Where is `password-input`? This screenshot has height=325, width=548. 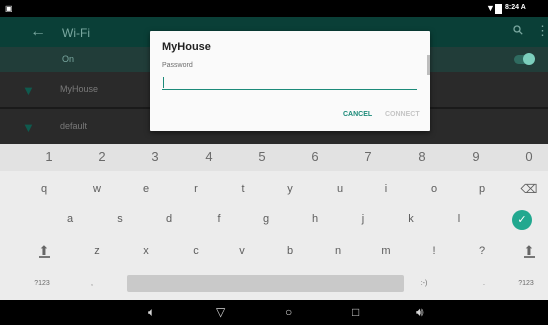
password-input is located at coordinates (289, 81).